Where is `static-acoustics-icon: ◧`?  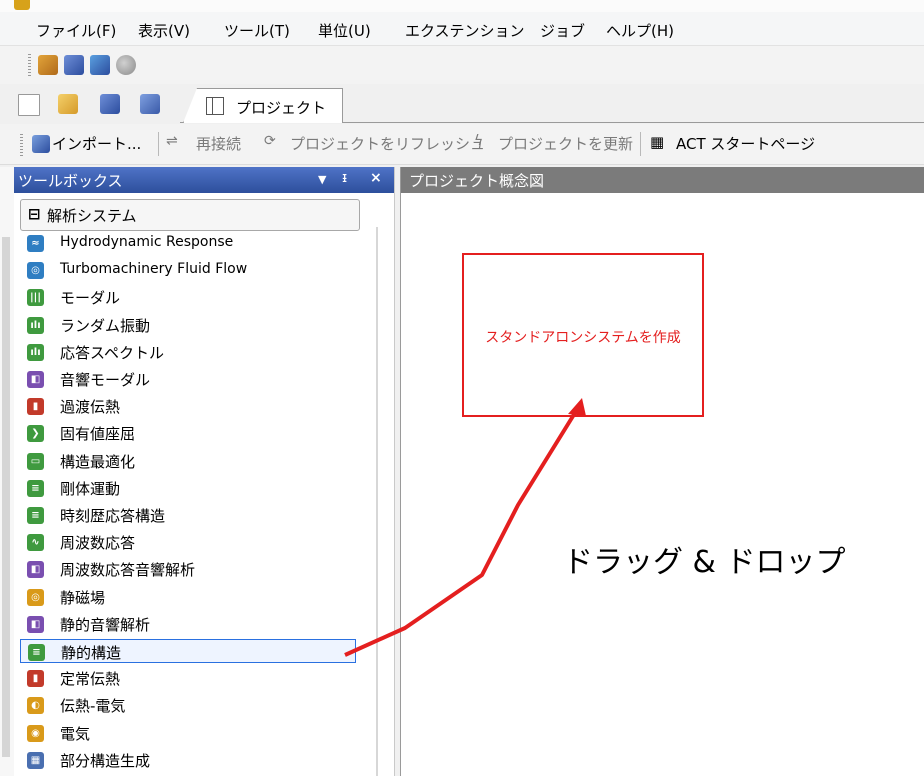
static-acoustics-icon: ◧ is located at coordinates (35, 624).